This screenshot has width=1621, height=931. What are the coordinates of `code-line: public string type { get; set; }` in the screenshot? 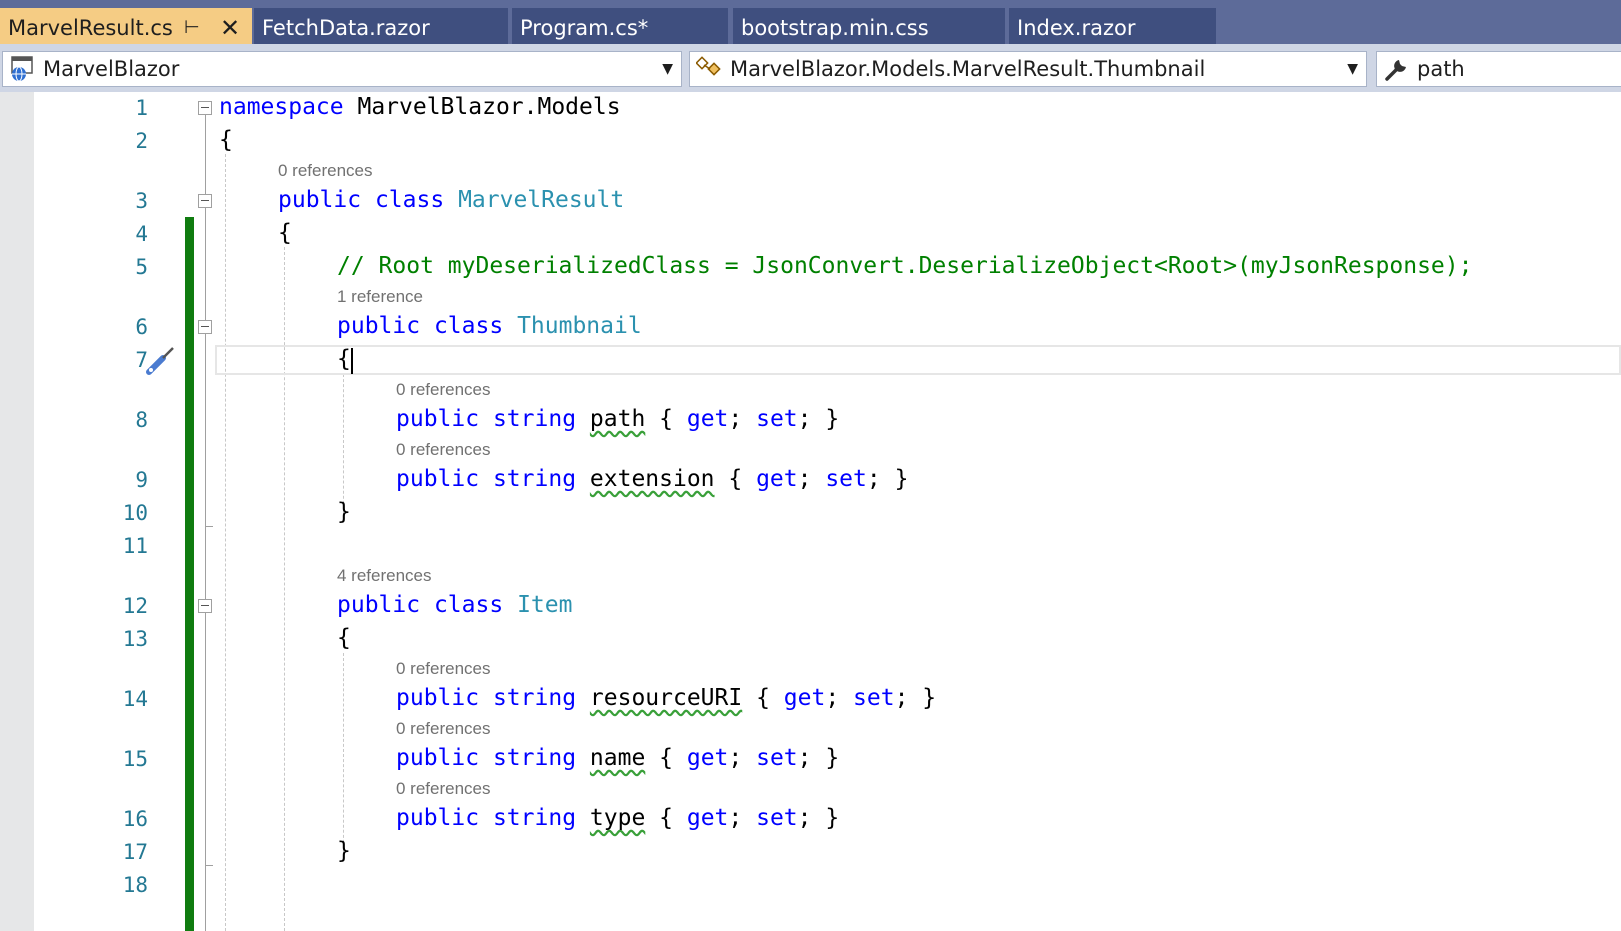 It's located at (617, 818).